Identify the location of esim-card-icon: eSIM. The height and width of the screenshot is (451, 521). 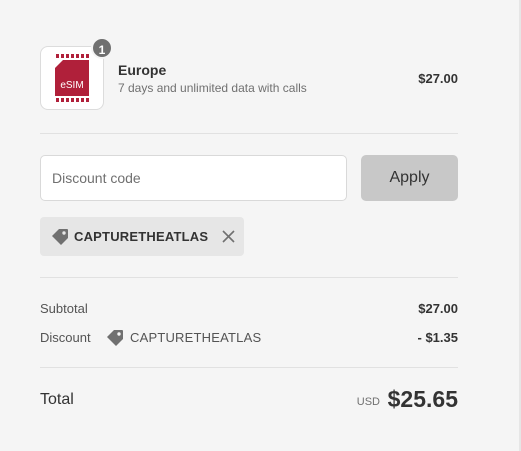
(72, 78).